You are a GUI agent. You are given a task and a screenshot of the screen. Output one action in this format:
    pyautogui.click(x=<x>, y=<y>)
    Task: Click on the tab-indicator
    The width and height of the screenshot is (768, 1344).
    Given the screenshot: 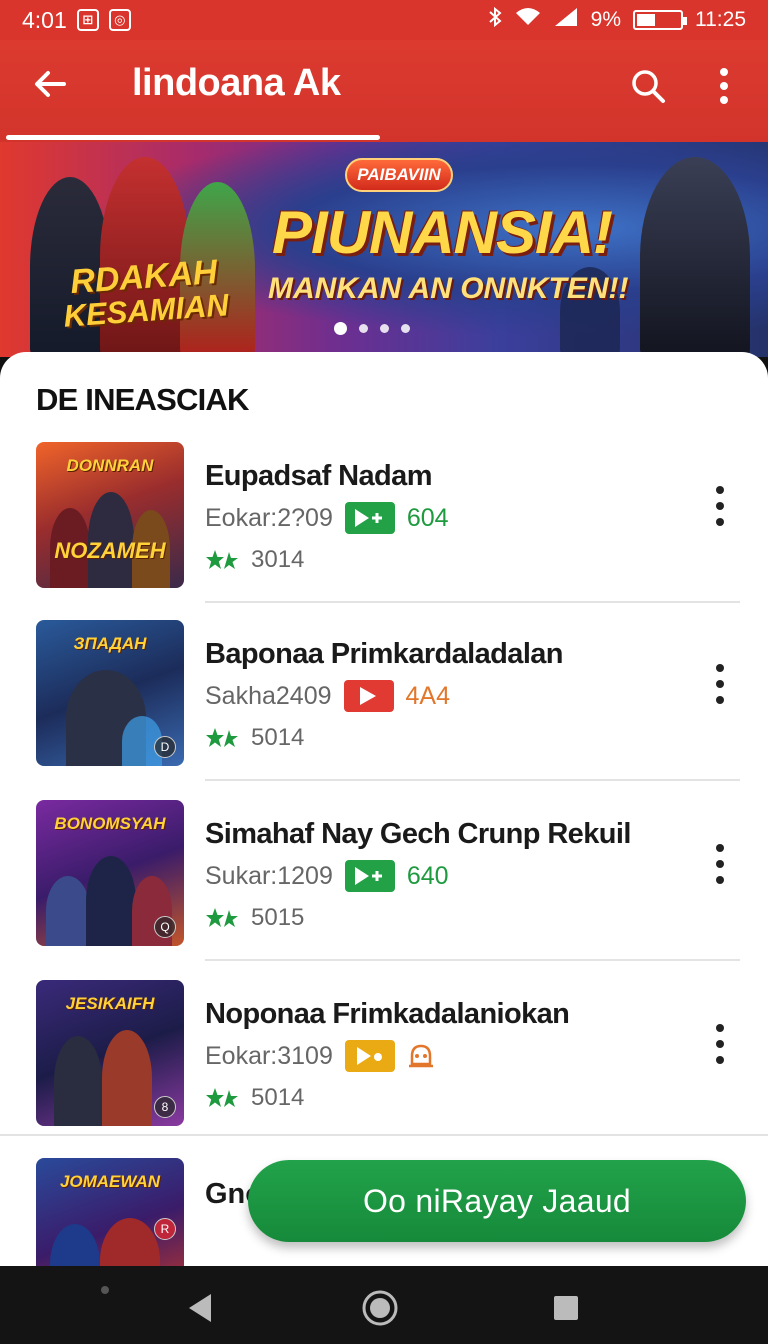 What is the action you would take?
    pyautogui.click(x=193, y=137)
    